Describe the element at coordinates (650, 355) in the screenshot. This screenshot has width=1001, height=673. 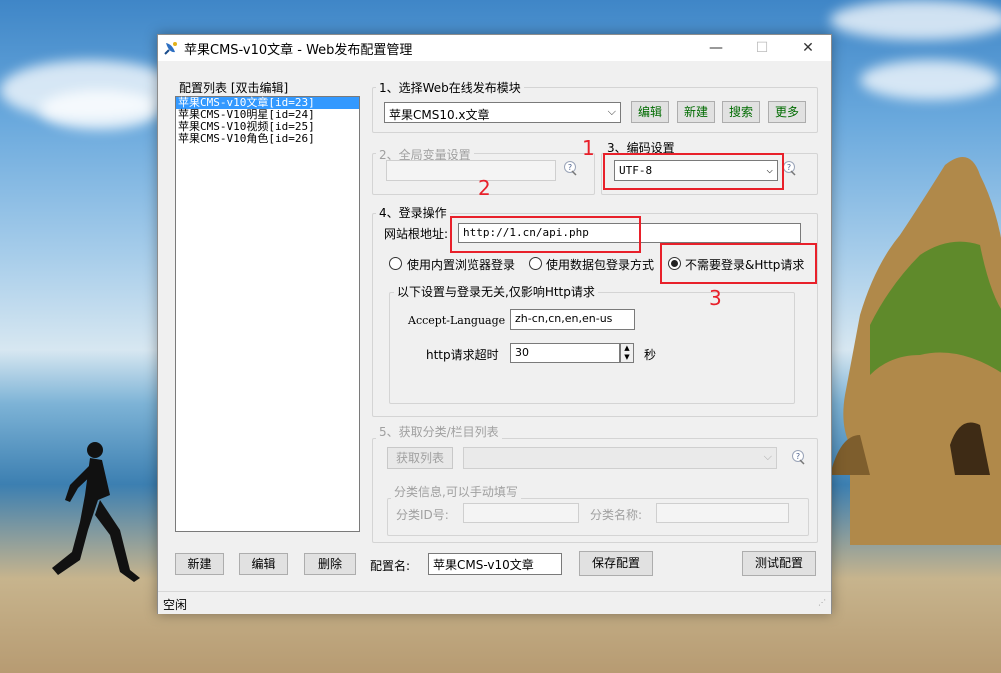
I see `timeout-unit: 秒` at that location.